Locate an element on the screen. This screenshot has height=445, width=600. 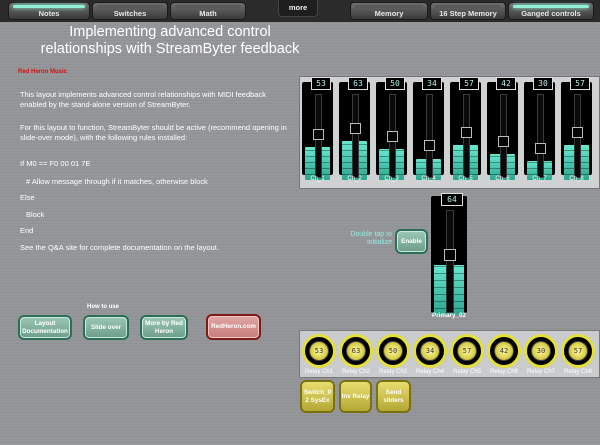
tab-label: Math is located at coordinates (208, 13).